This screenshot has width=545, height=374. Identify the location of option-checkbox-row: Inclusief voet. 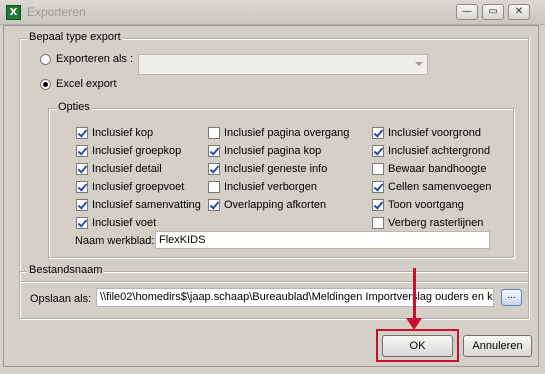
(116, 223).